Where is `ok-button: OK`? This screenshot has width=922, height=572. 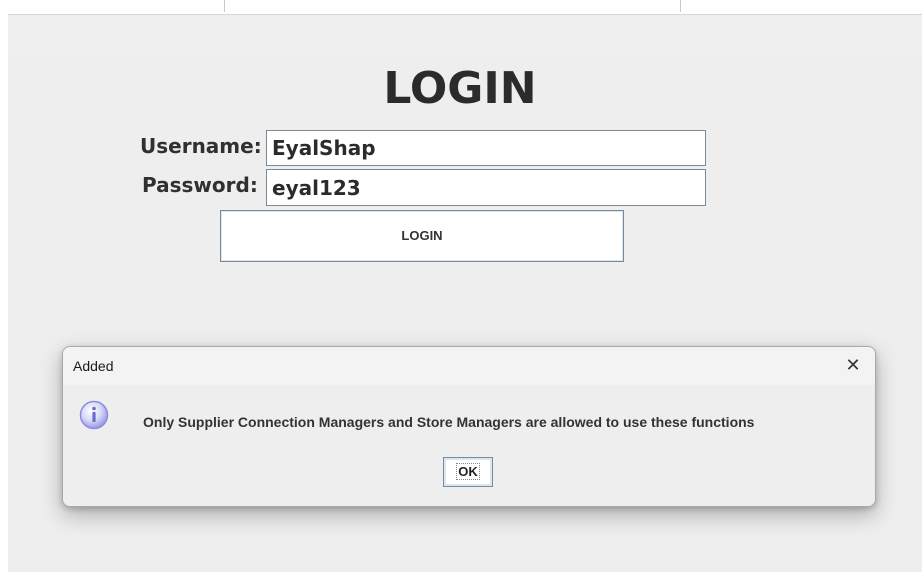
ok-button: OK is located at coordinates (468, 472).